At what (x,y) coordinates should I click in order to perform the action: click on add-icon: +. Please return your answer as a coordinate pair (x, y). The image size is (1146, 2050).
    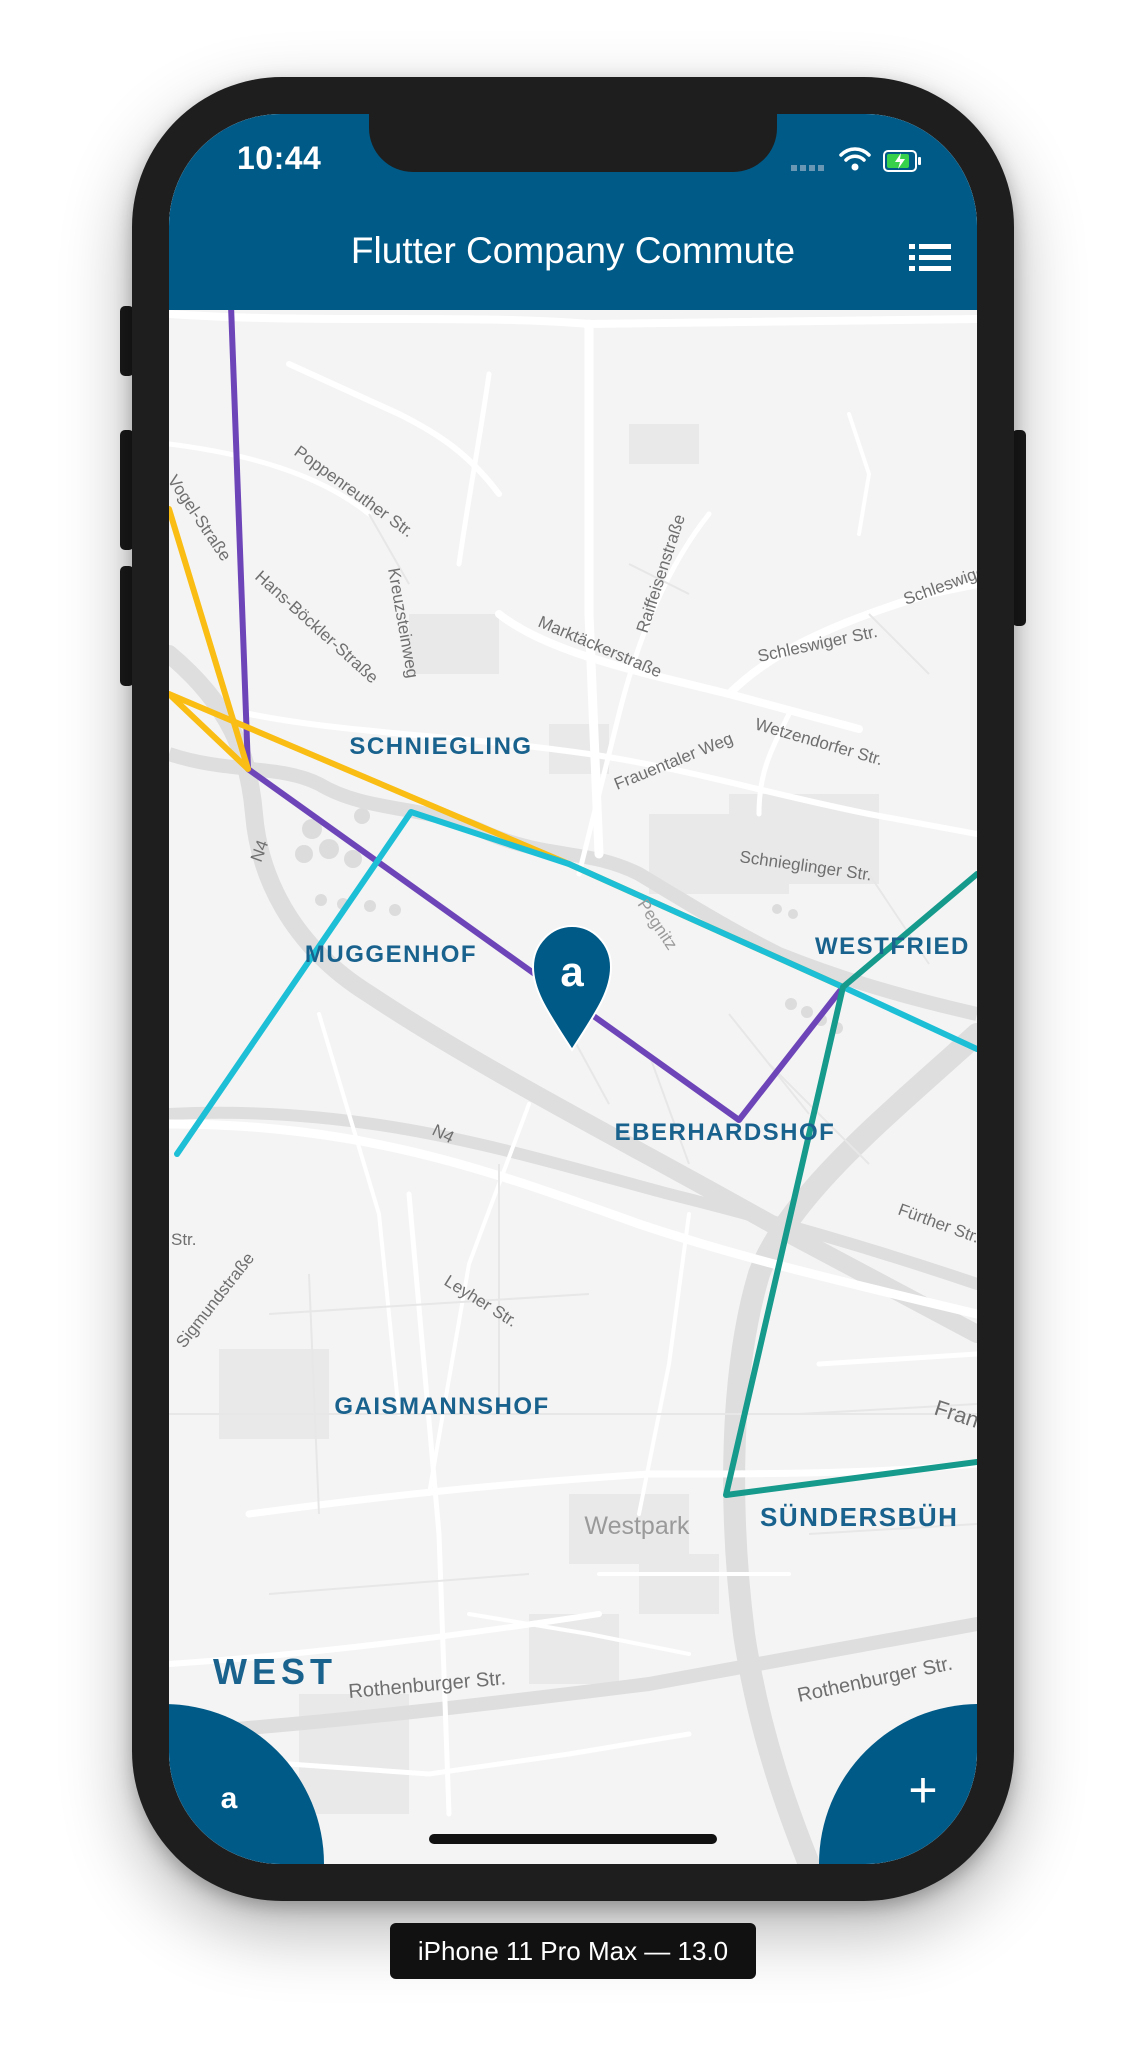
    Looking at the image, I should click on (923, 1790).